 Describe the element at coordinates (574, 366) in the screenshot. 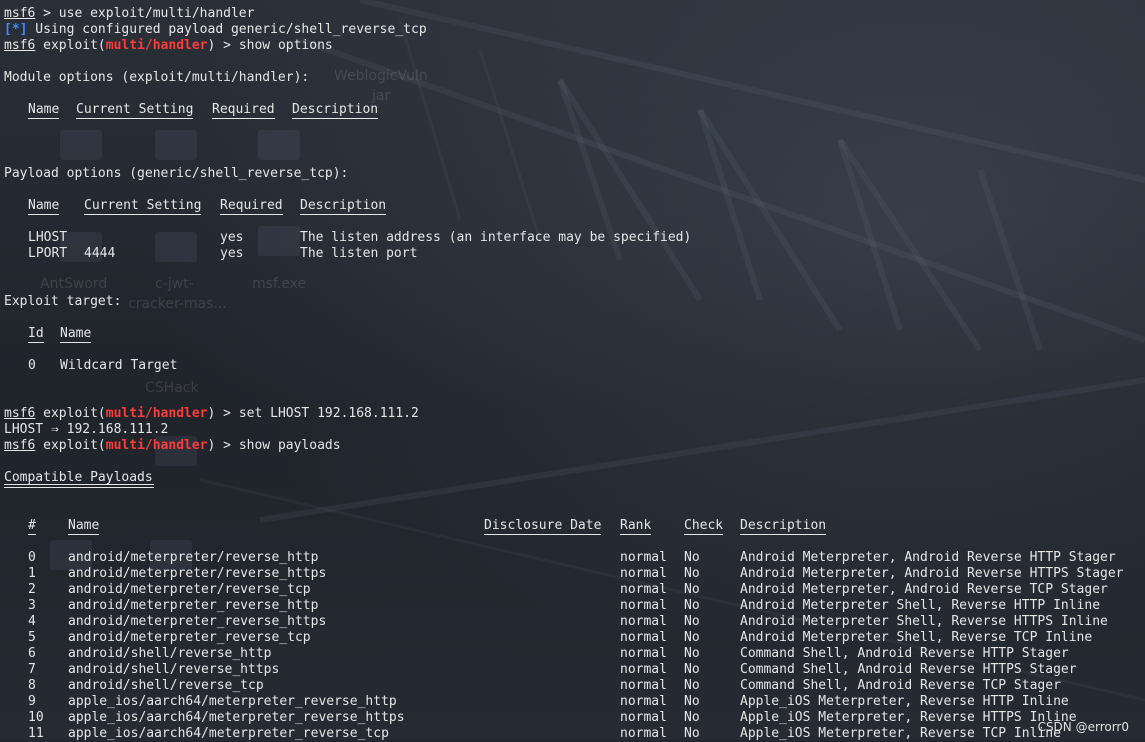

I see `table-row: 0 Wildcard Target` at that location.